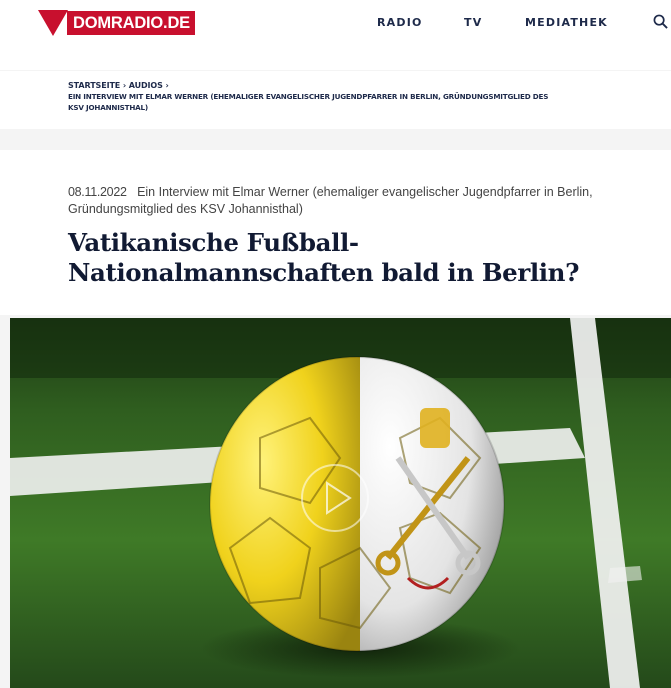 This screenshot has width=671, height=688. What do you see at coordinates (213, 242) in the screenshot?
I see `article-title-line1: Vatikanische Fußball-` at bounding box center [213, 242].